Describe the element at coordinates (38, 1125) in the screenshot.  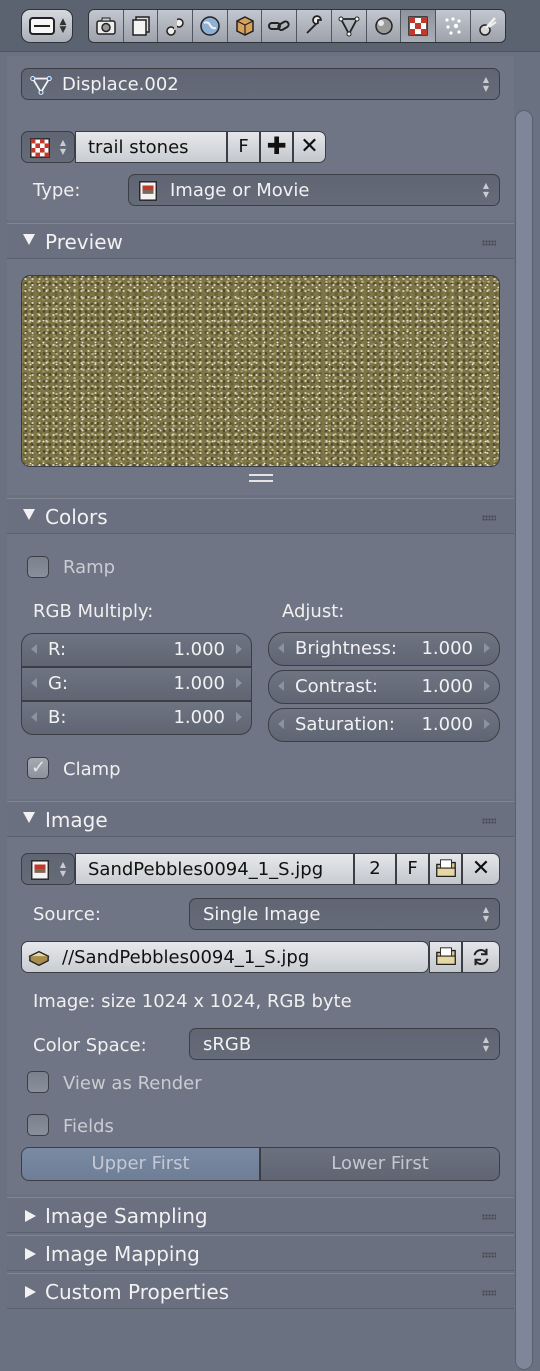
I see `fields-checkbox` at that location.